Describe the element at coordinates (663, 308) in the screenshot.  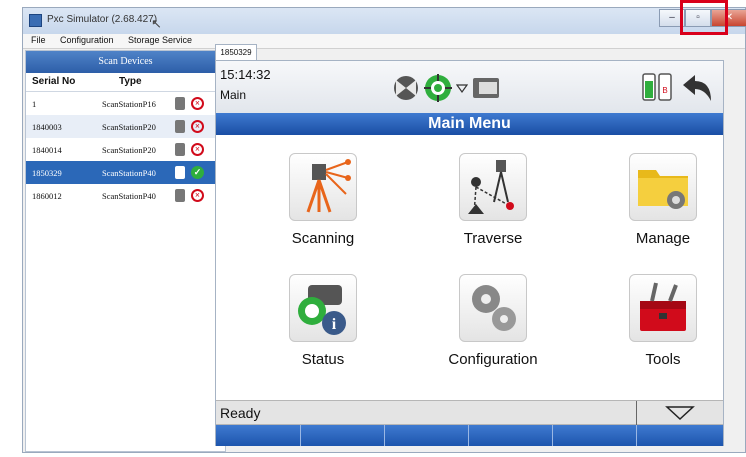
I see `tools-icon` at that location.